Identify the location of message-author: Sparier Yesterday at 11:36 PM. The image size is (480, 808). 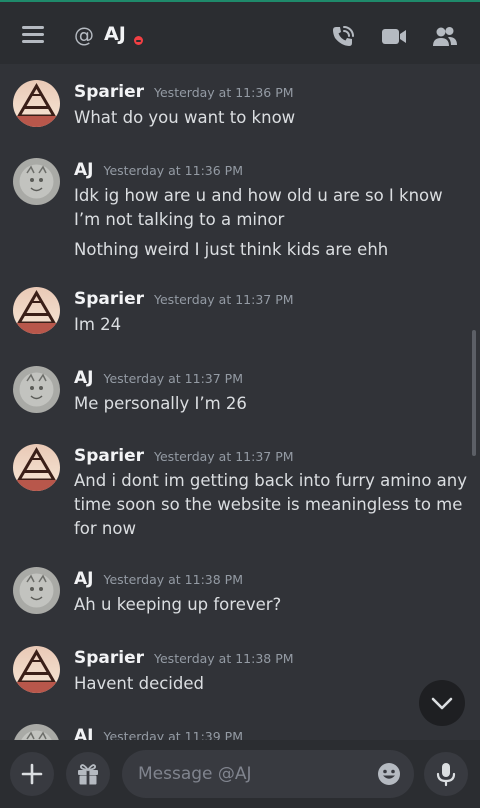
(184, 92).